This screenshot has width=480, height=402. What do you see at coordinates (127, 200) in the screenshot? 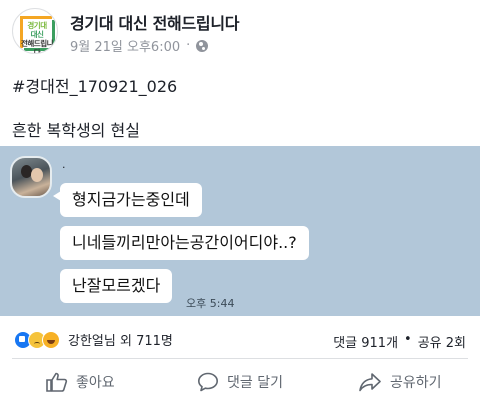
I see `chat-bubble-1: 형지금가는중인데` at bounding box center [127, 200].